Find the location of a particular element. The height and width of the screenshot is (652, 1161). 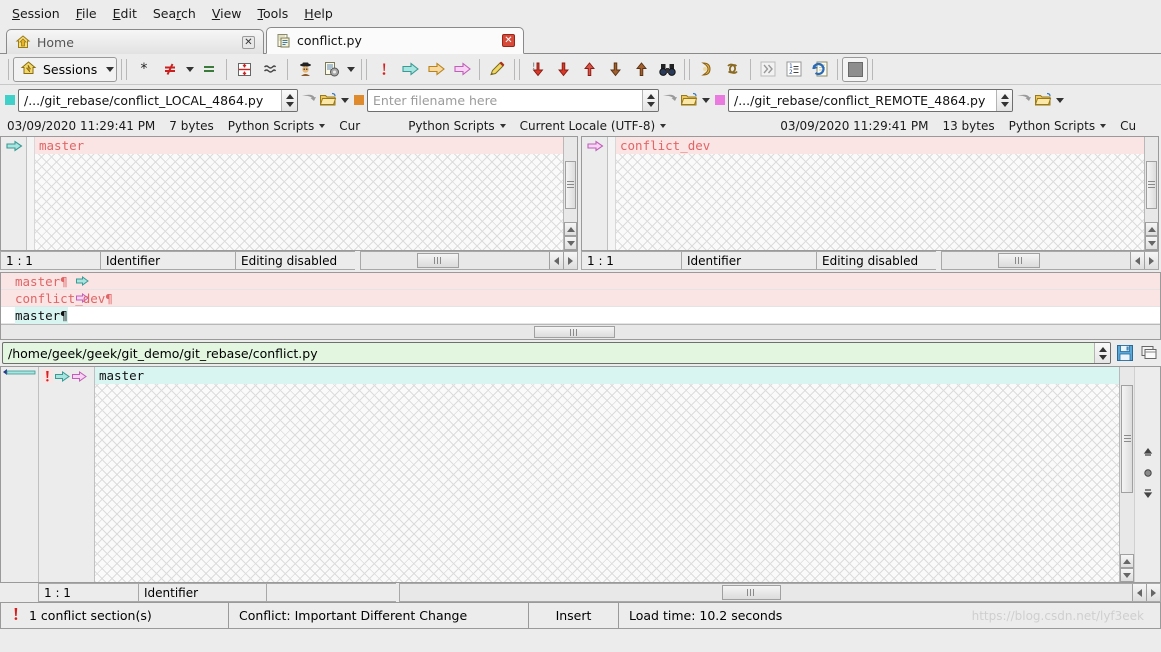

tab-home: Home ✕ is located at coordinates (135, 41).